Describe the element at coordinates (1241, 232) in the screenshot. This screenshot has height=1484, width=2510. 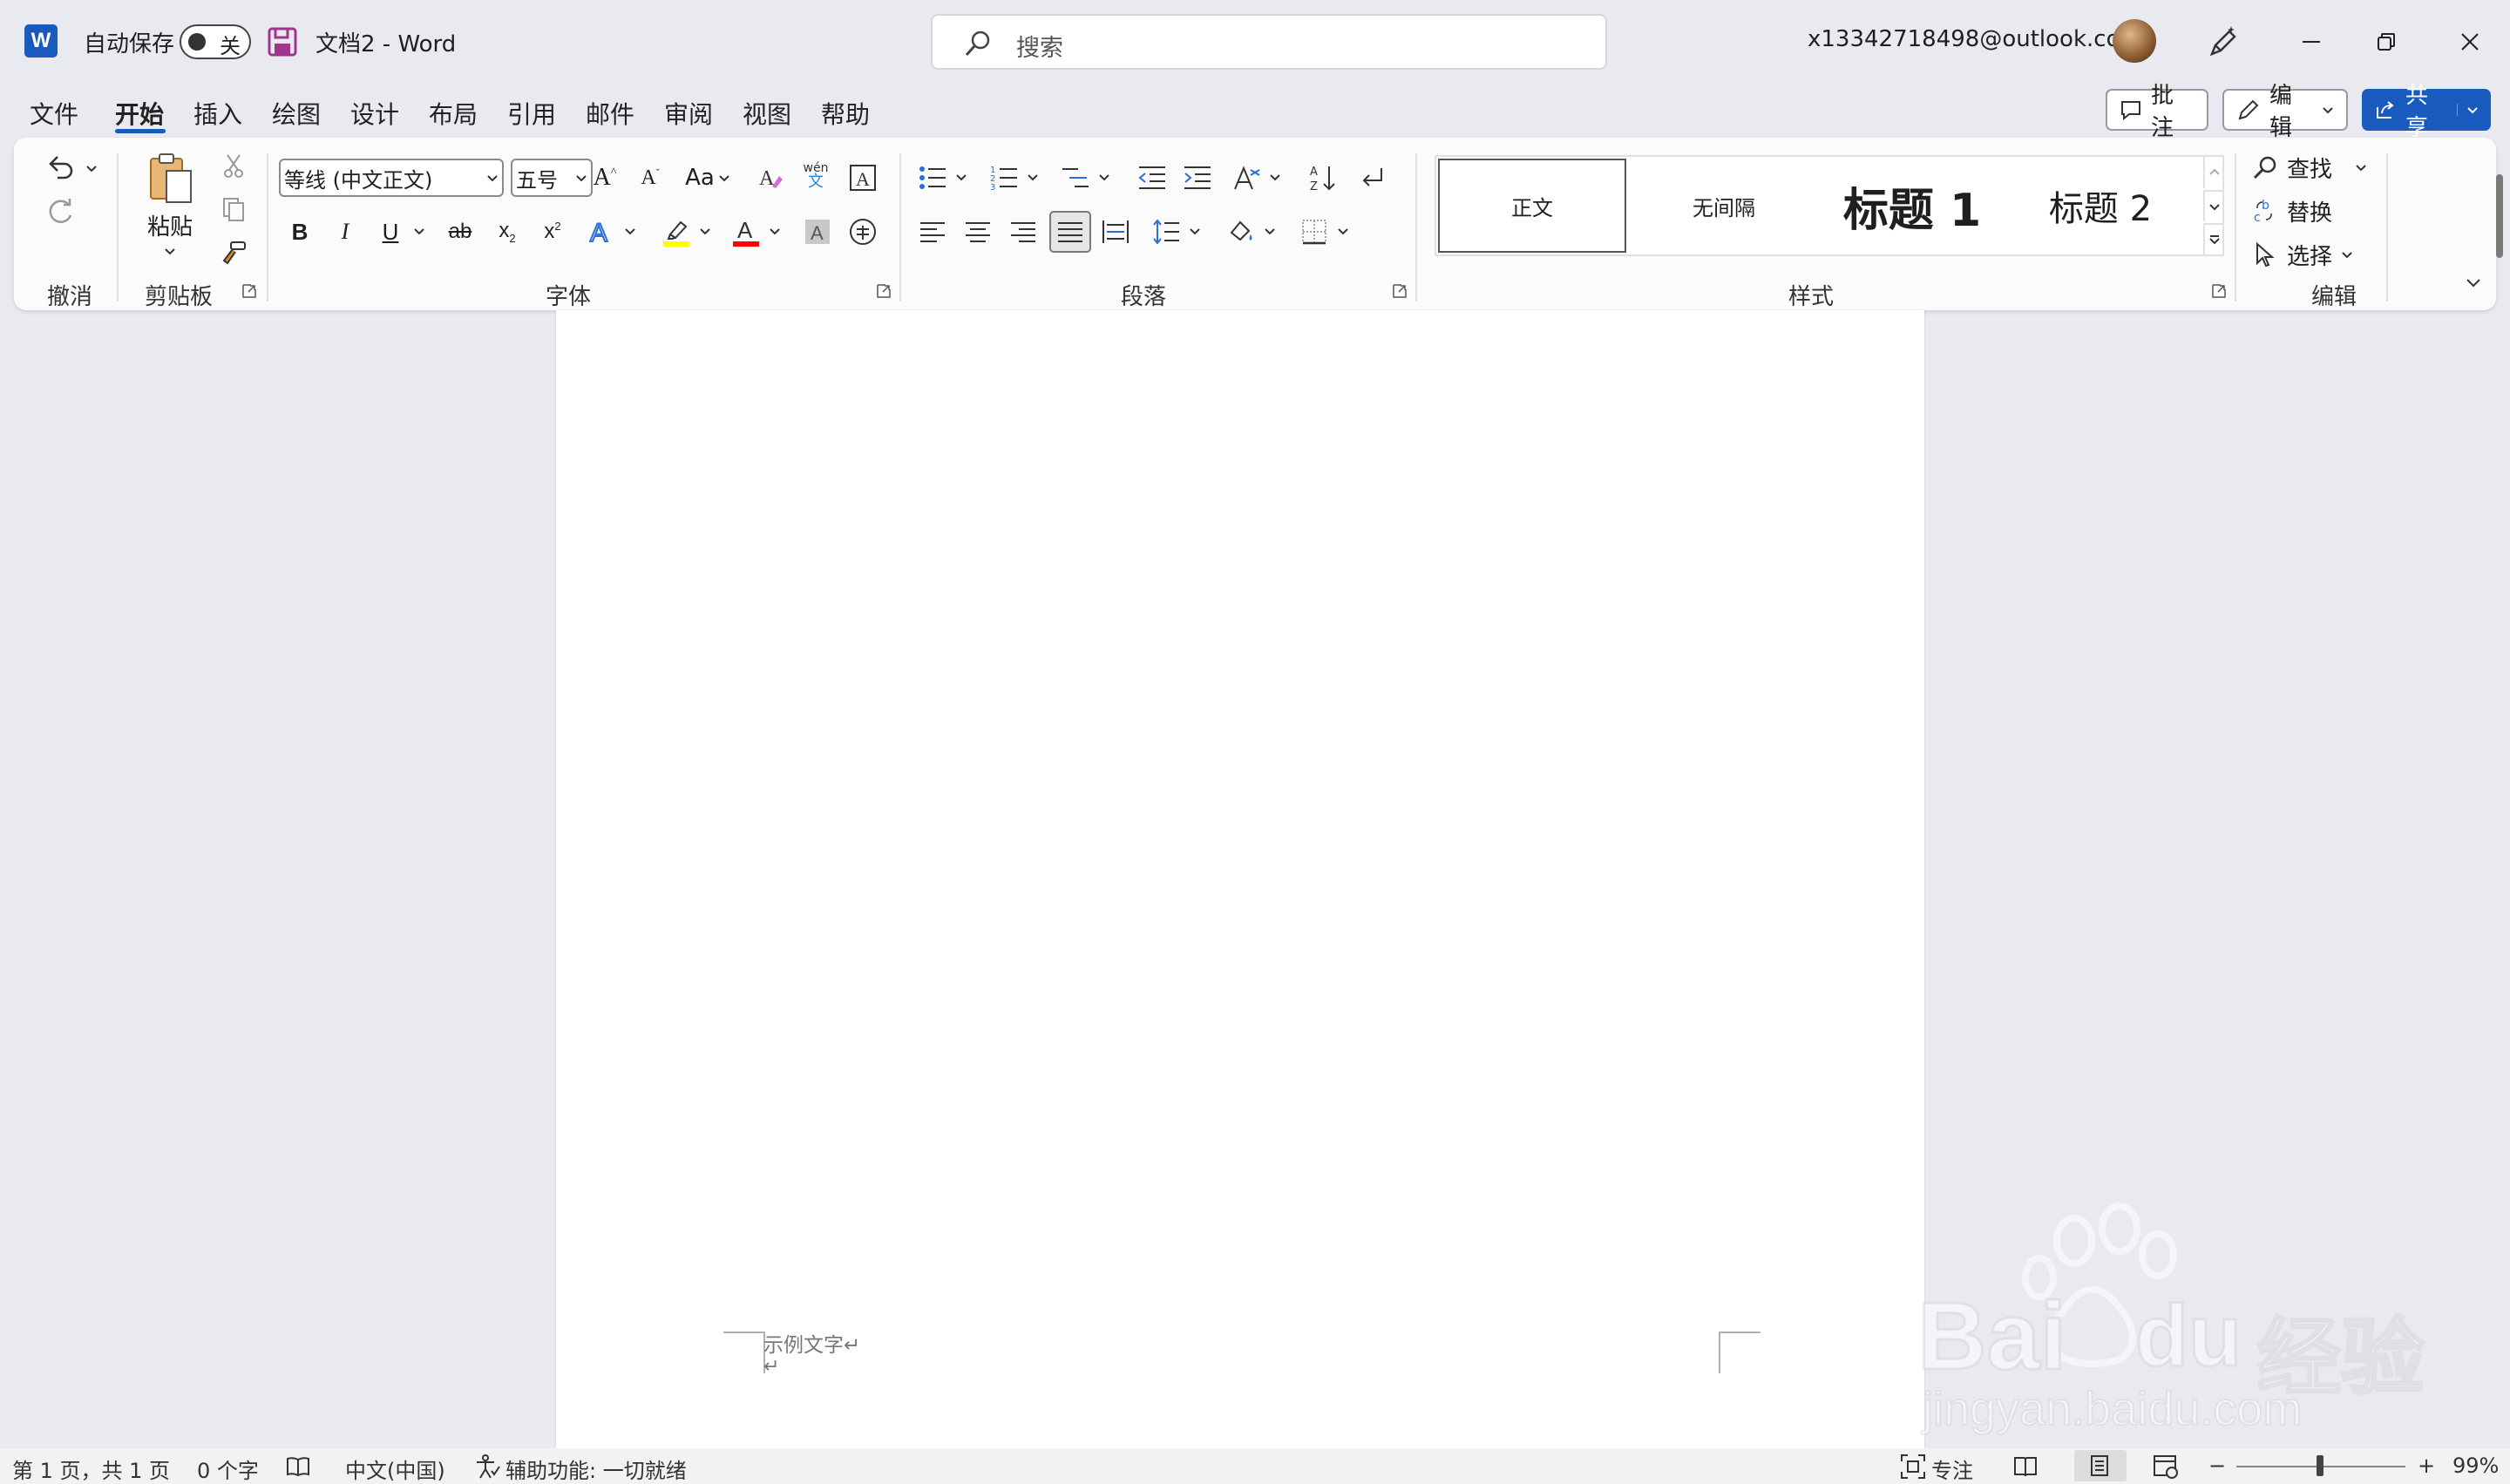
I see `shading-button` at that location.